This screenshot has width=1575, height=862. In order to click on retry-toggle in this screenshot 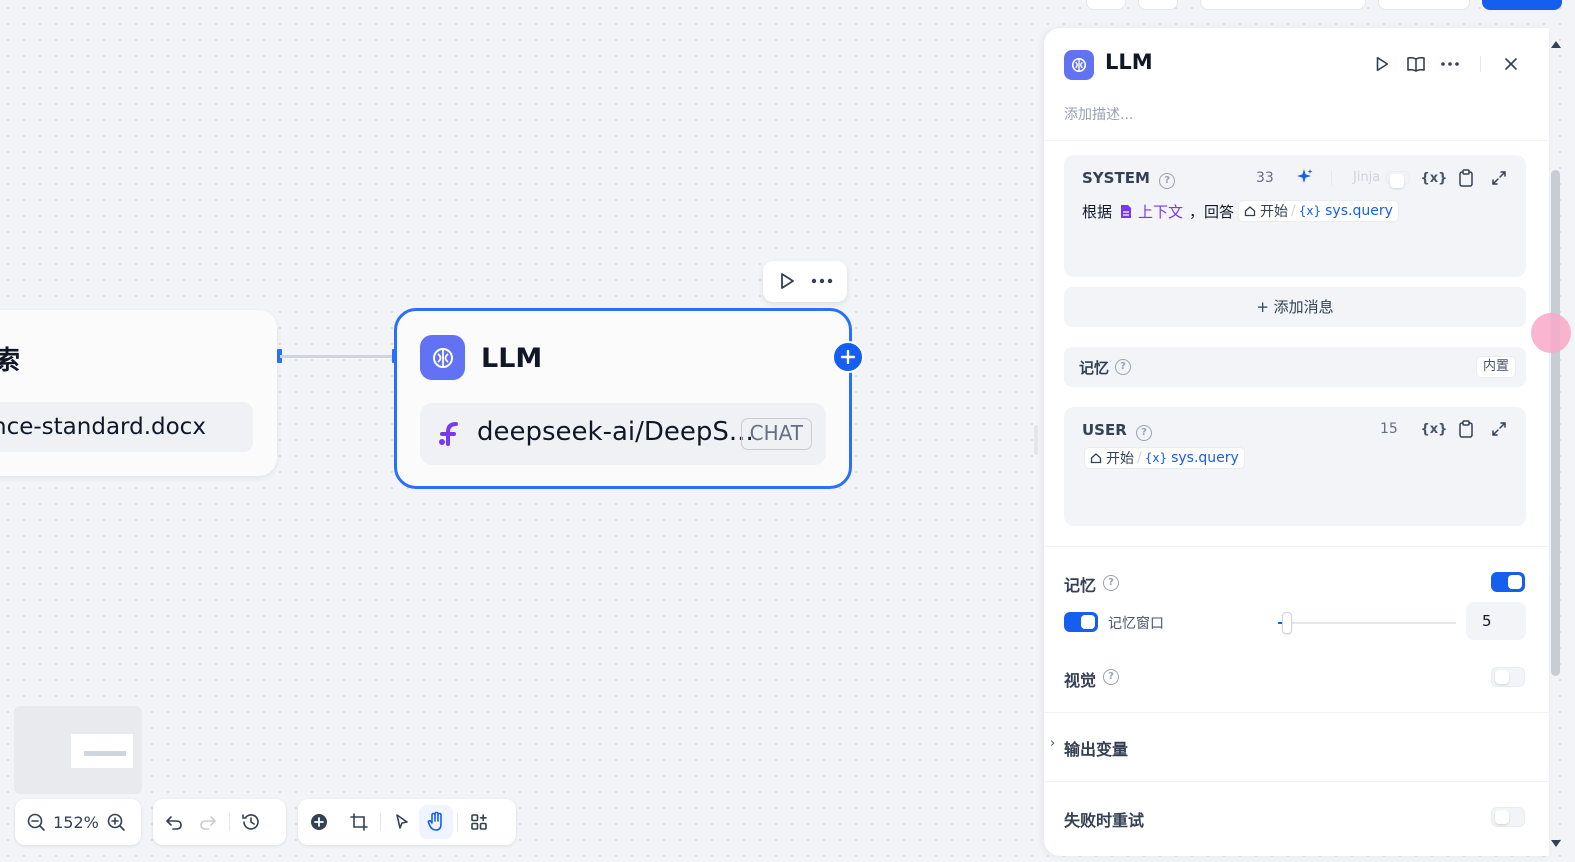, I will do `click(1508, 817)`.